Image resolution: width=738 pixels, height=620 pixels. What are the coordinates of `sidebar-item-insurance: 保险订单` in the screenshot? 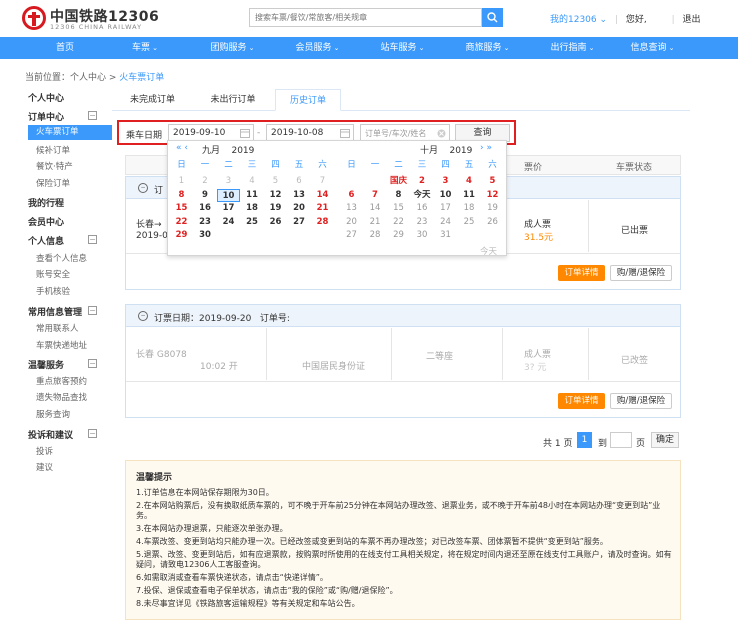 It's located at (53, 183).